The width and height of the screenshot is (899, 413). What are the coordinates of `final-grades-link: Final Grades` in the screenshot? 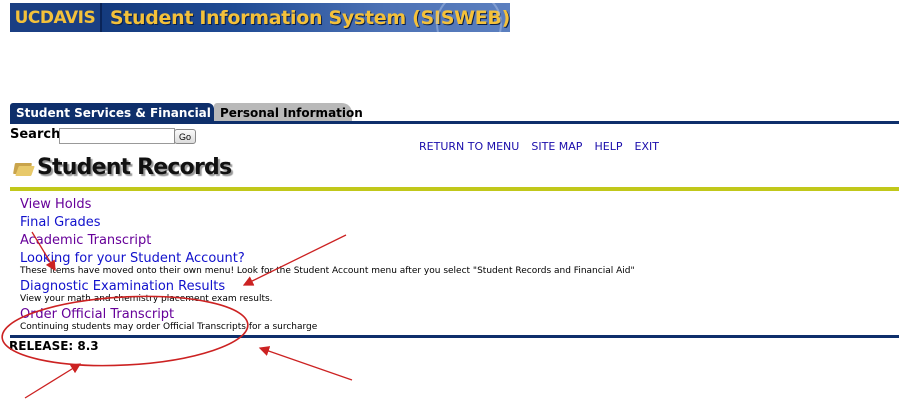 It's located at (450, 222).